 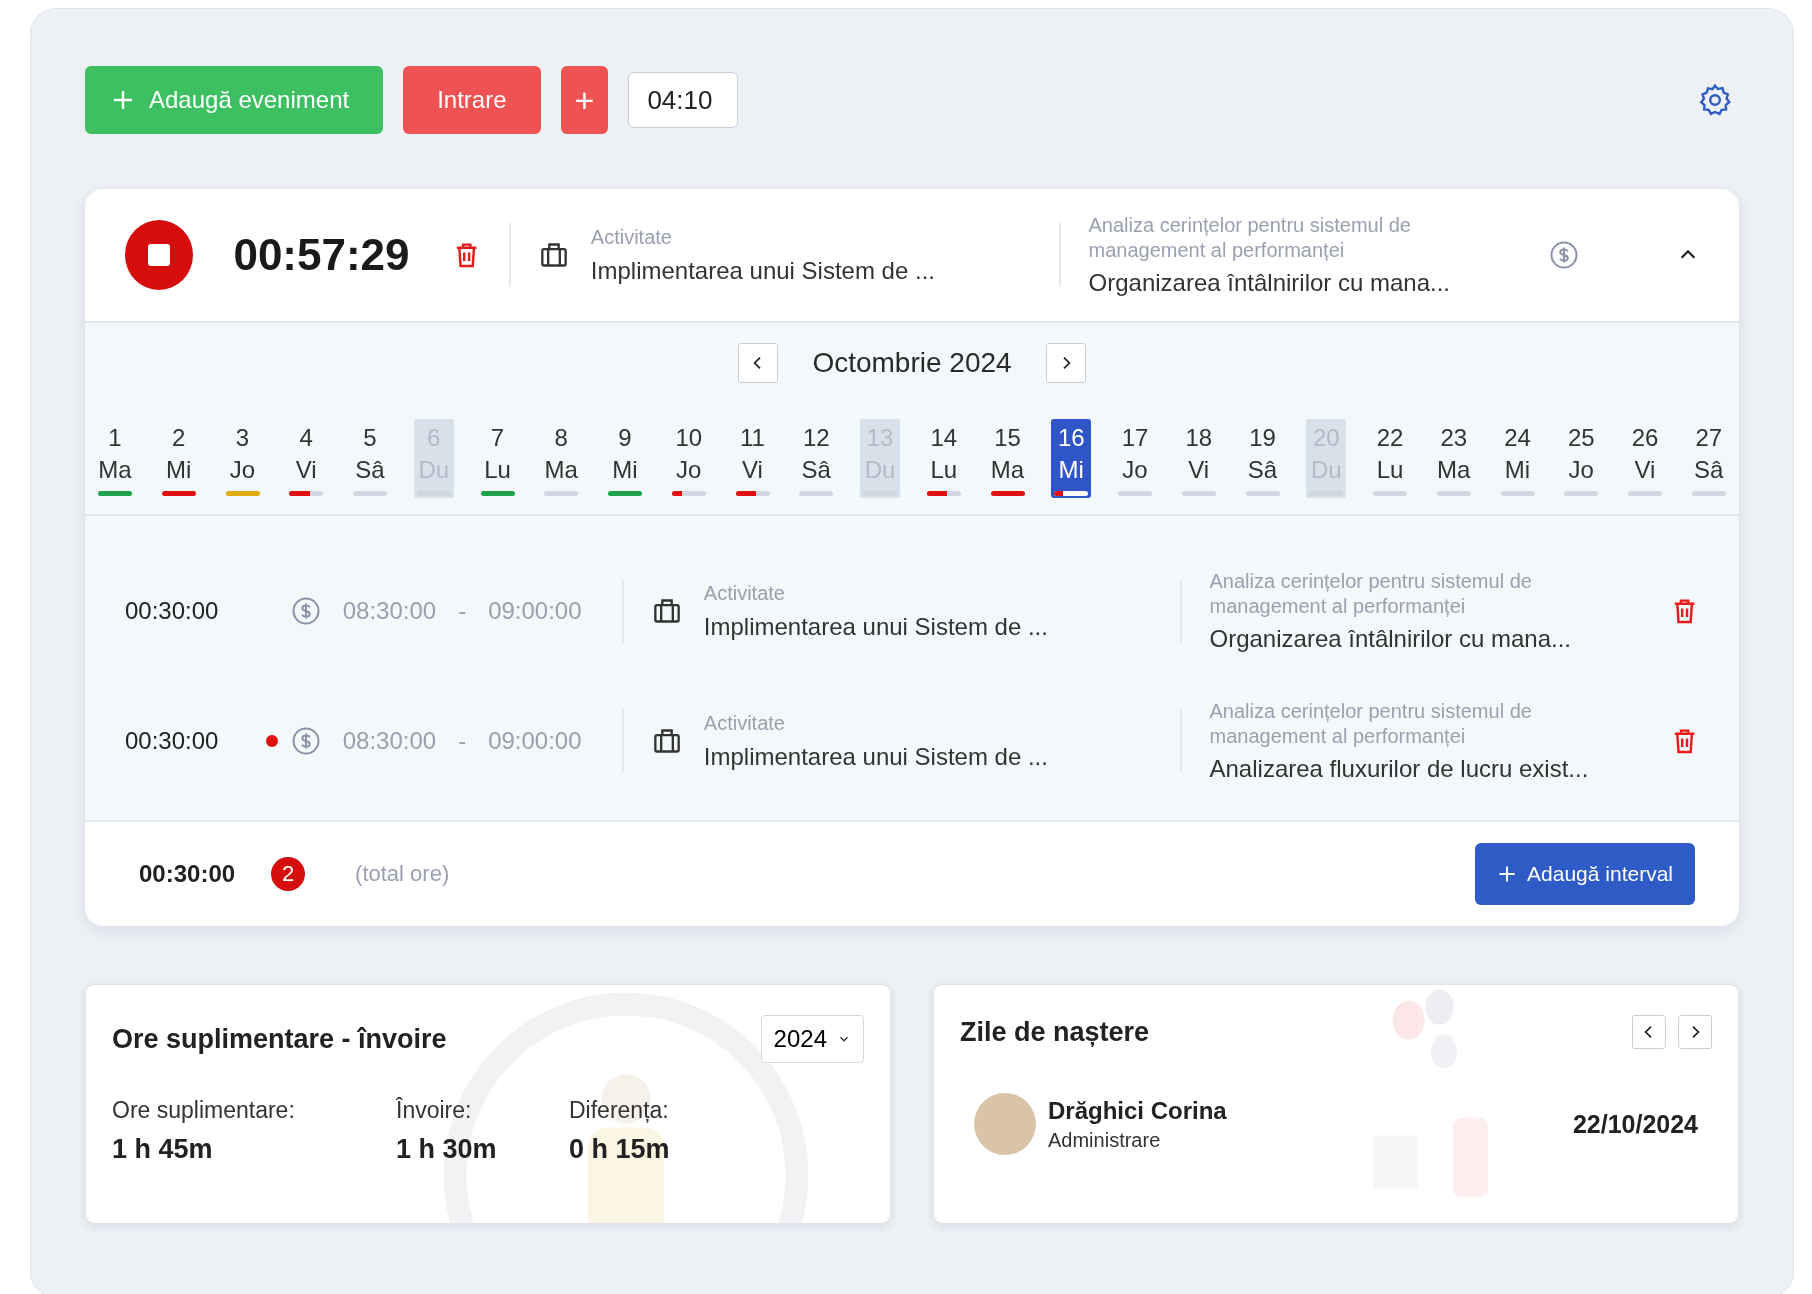 What do you see at coordinates (1517, 458) in the screenshot?
I see `calendar-day: 24 Mi` at bounding box center [1517, 458].